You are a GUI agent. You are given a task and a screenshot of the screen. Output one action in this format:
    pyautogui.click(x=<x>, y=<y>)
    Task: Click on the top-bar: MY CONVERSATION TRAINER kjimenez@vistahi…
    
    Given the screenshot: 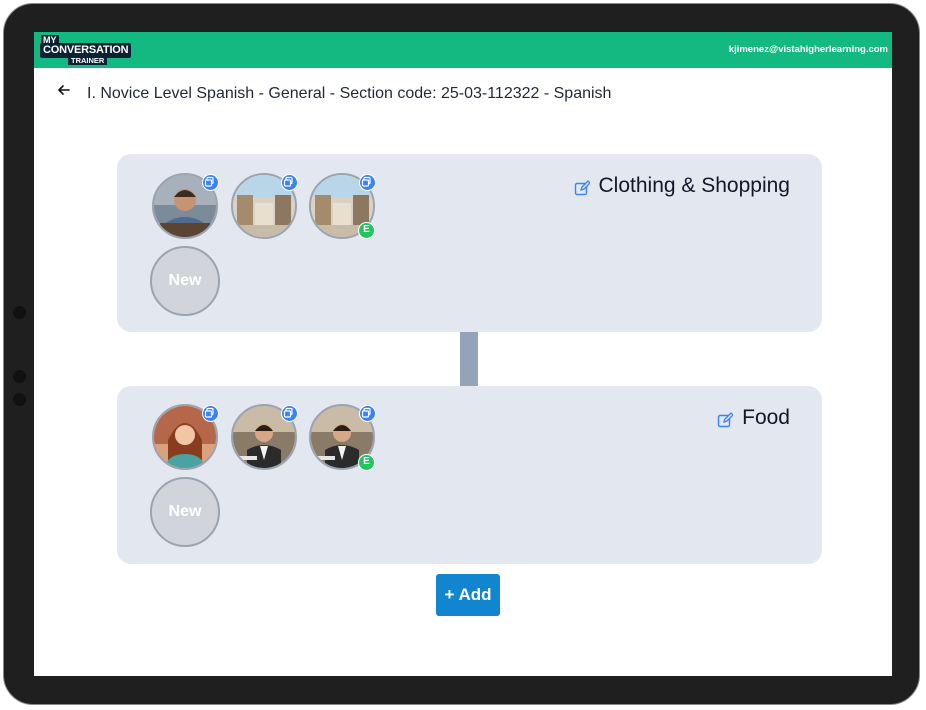 What is the action you would take?
    pyautogui.click(x=463, y=50)
    